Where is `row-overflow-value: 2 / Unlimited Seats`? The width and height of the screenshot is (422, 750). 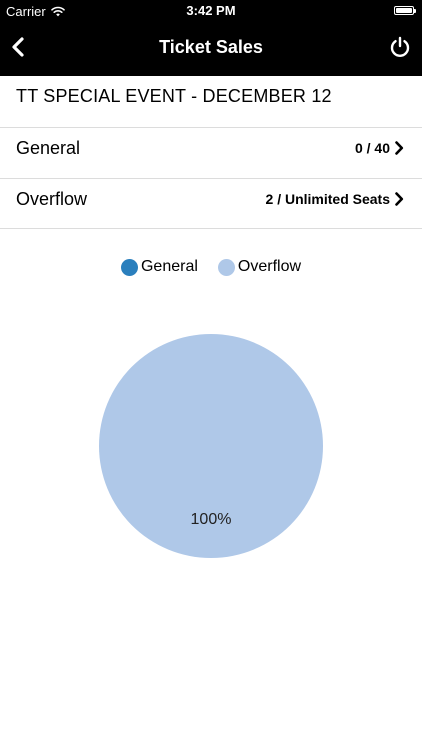
row-overflow-value: 2 / Unlimited Seats is located at coordinates (327, 199).